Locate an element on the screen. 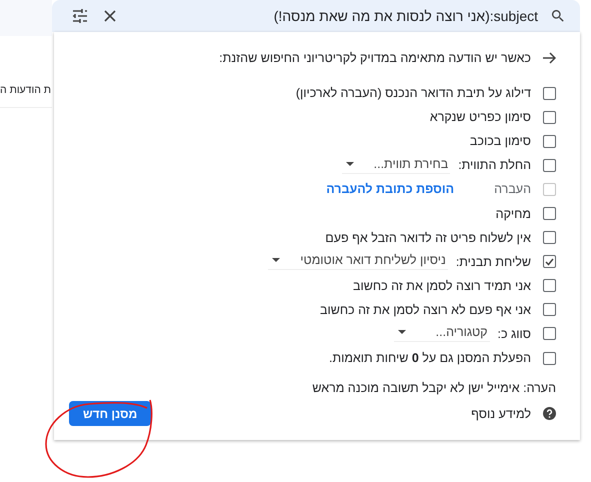 The height and width of the screenshot is (482, 591). action-label: אין לשלוח פריט זה לדואר הזבל אף פעם is located at coordinates (428, 237).